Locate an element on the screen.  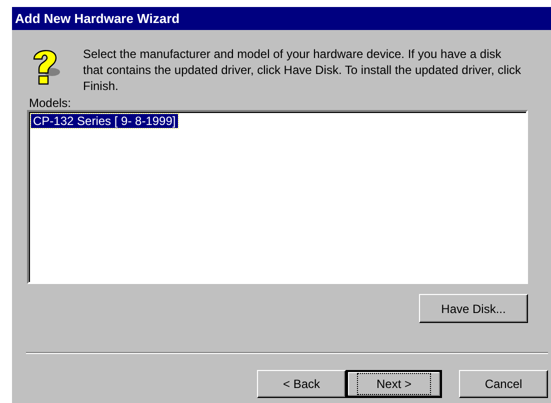
instruction-text: Select the manufacturer and model of your hardware device. If you have a disk that contains the updated driver, click Have Disk. To install the updated driver, click Finish. is located at coordinates (302, 70).